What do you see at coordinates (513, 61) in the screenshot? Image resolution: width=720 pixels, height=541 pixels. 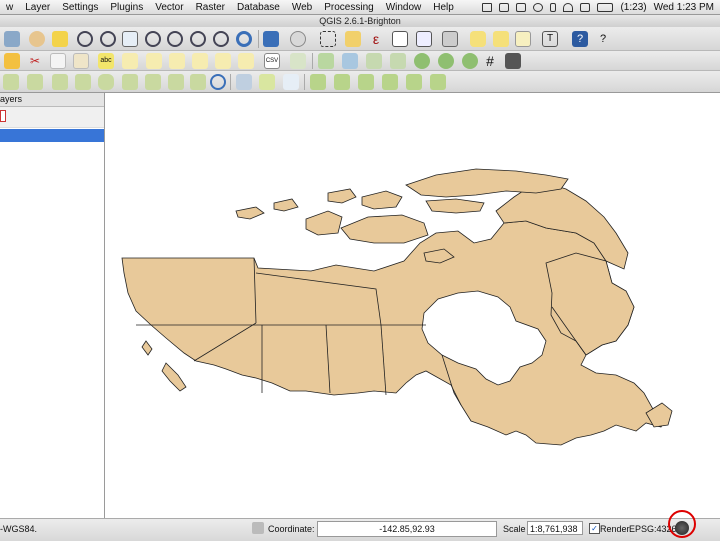 I see `raster-calc-icon` at bounding box center [513, 61].